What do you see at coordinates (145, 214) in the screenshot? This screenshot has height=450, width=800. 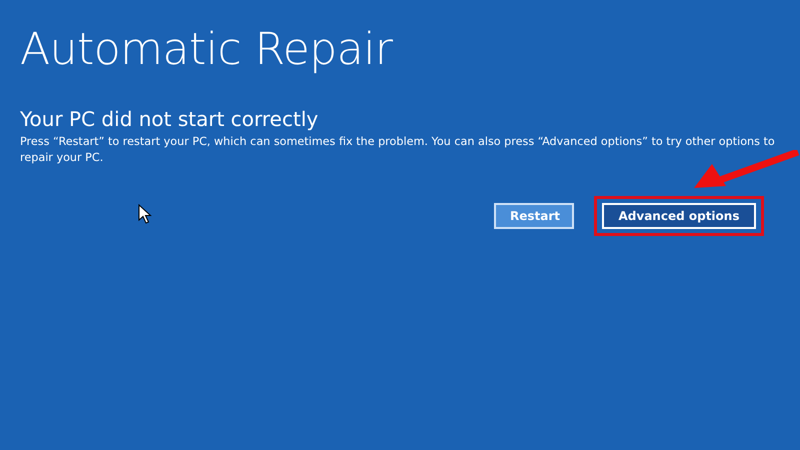 I see `mouse-pointer-icon` at bounding box center [145, 214].